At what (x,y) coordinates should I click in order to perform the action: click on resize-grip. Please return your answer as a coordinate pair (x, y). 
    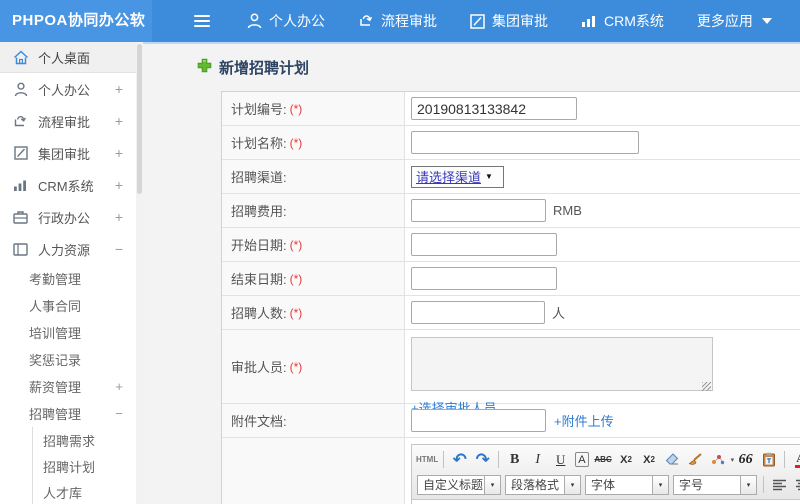
    Looking at the image, I should click on (706, 386).